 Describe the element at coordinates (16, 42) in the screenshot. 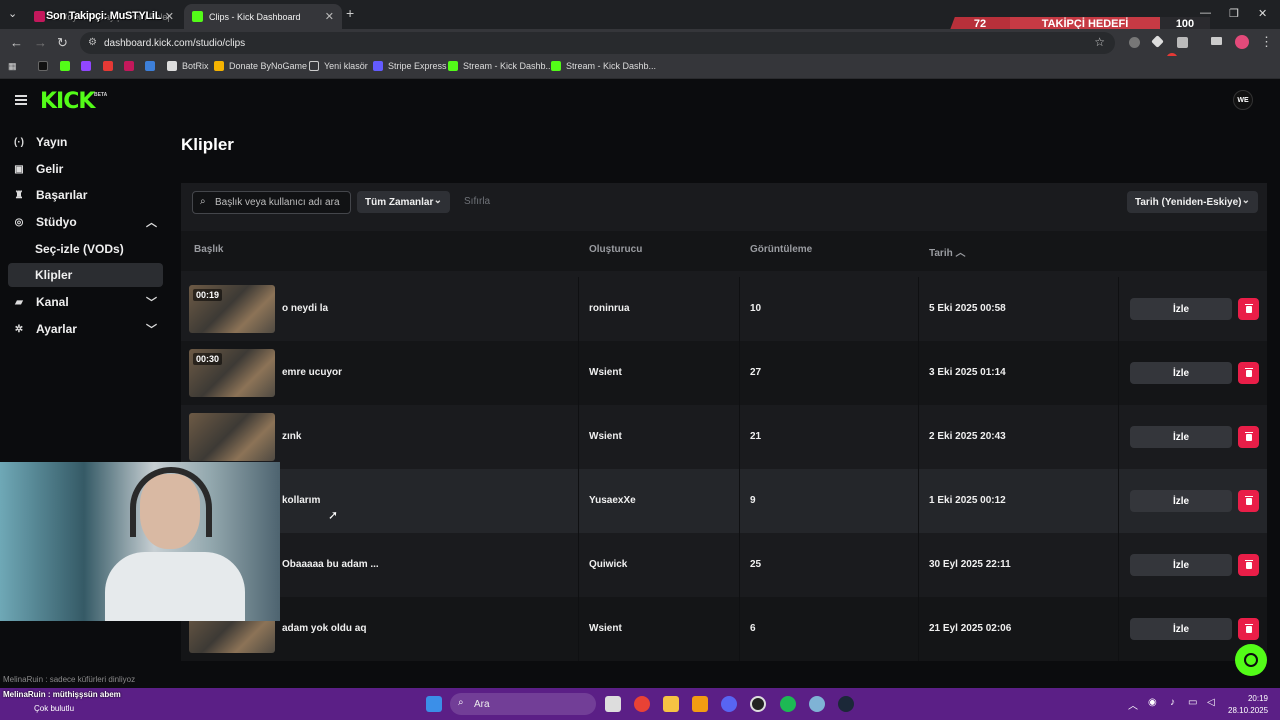

I see `back-icon: ←` at that location.